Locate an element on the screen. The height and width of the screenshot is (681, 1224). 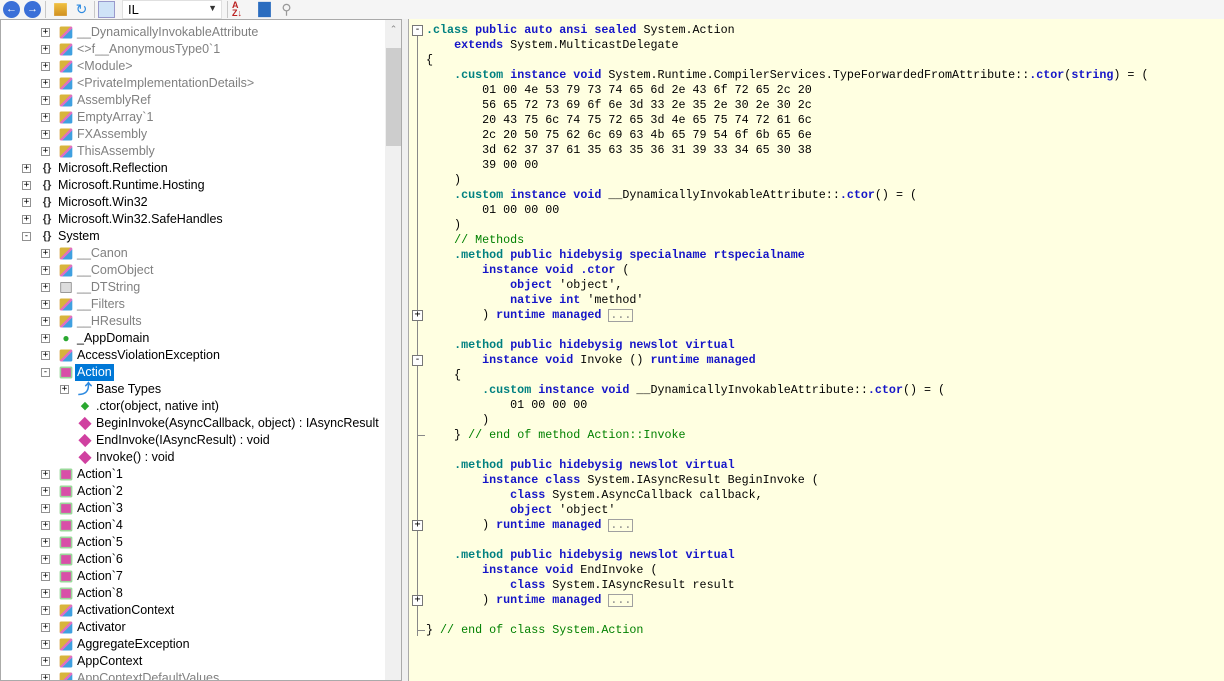
code-text: 01 00 00 00 is located at coordinates (507, 405).